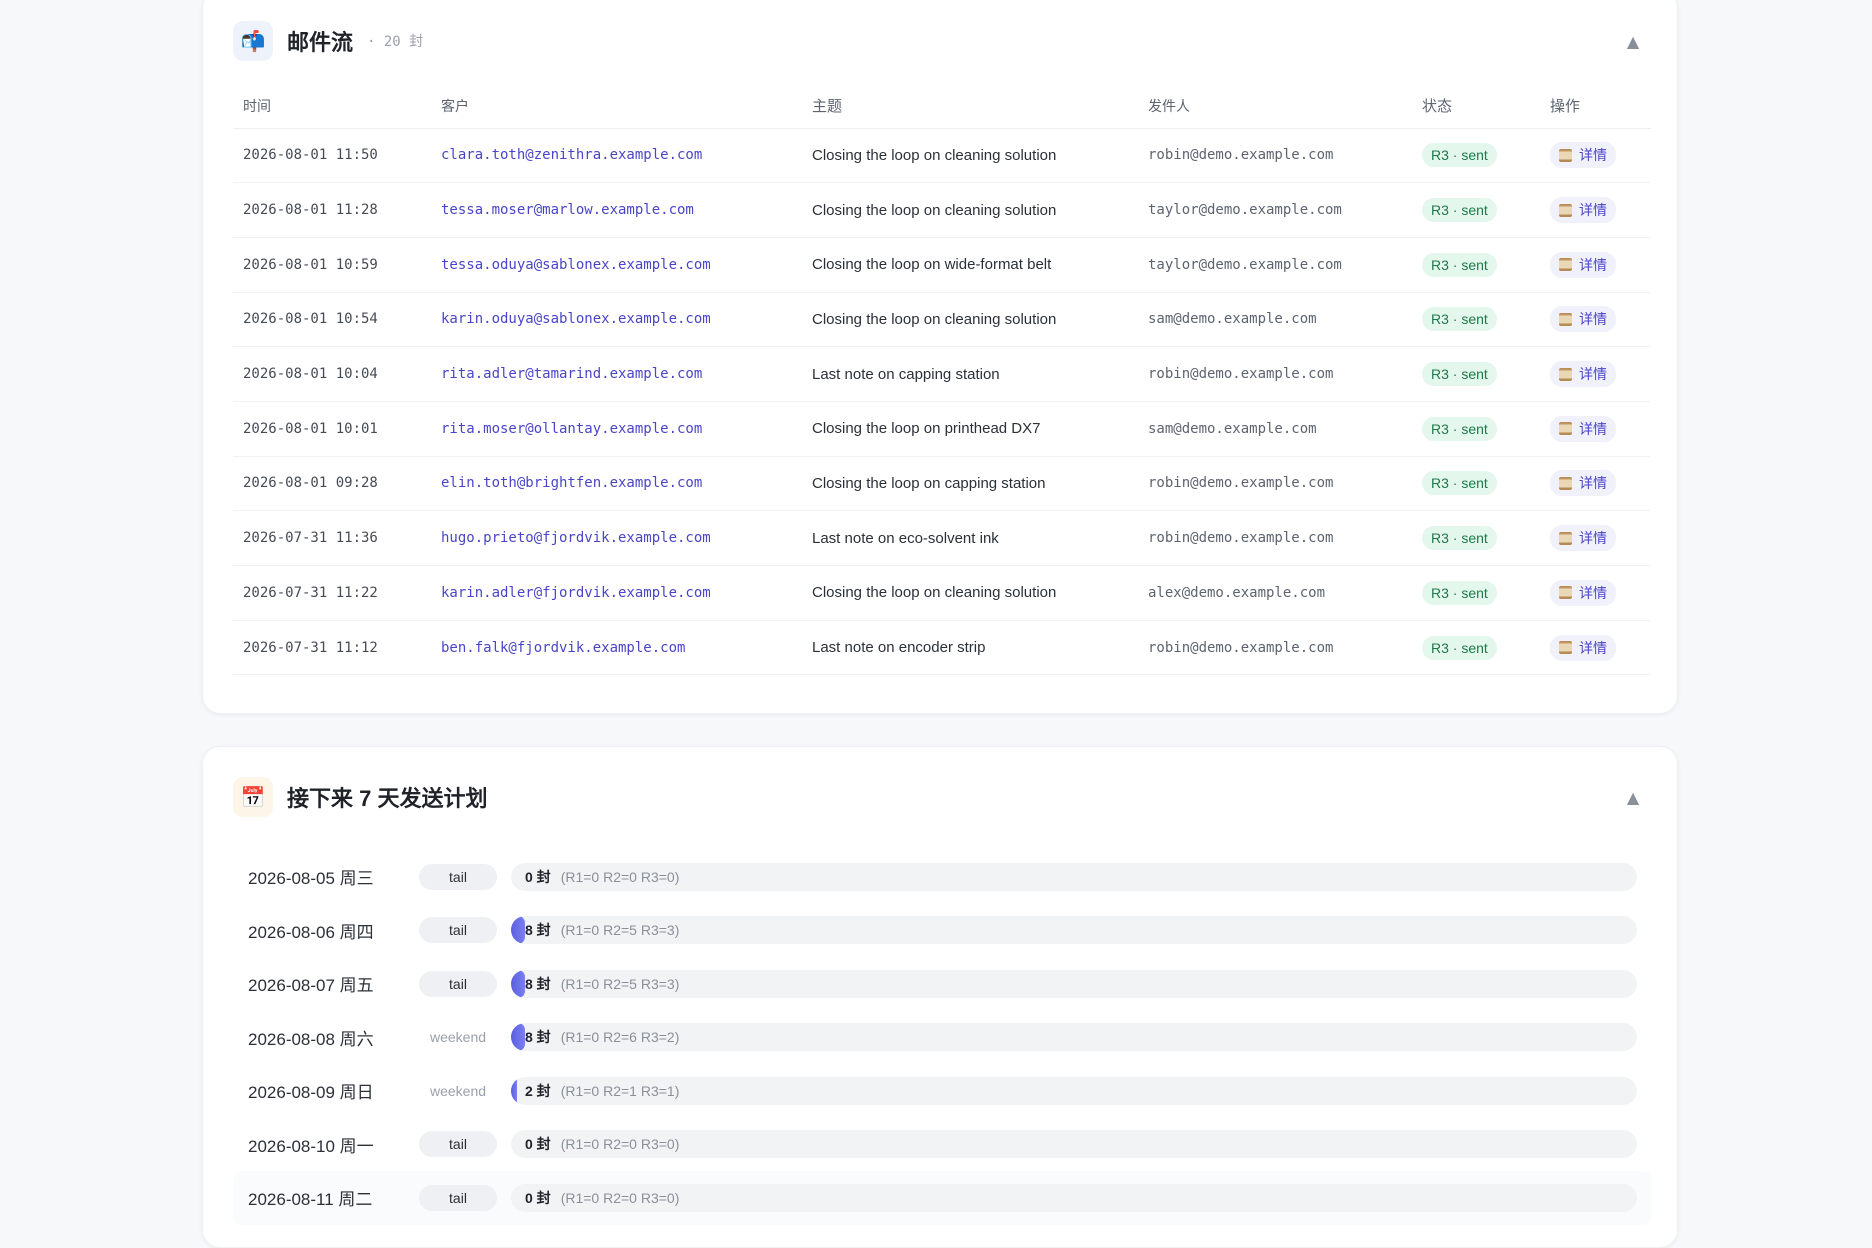 The image size is (1872, 1248). I want to click on plan-row: 2026-08-05 周三 tail 0 封 (R1=0 R2=0 R3=0), so click(942, 877).